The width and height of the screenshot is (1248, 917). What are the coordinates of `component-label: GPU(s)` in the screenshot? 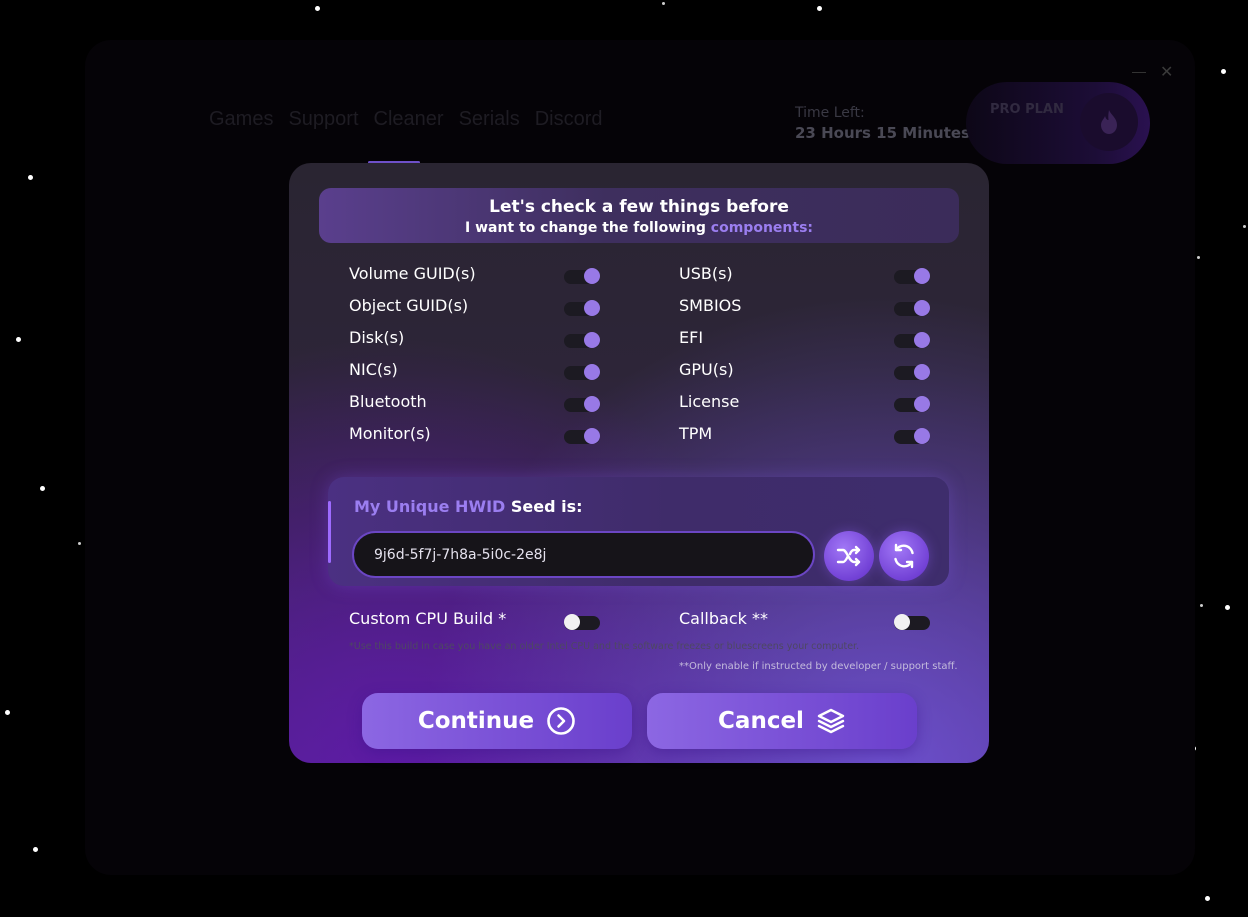 It's located at (706, 369).